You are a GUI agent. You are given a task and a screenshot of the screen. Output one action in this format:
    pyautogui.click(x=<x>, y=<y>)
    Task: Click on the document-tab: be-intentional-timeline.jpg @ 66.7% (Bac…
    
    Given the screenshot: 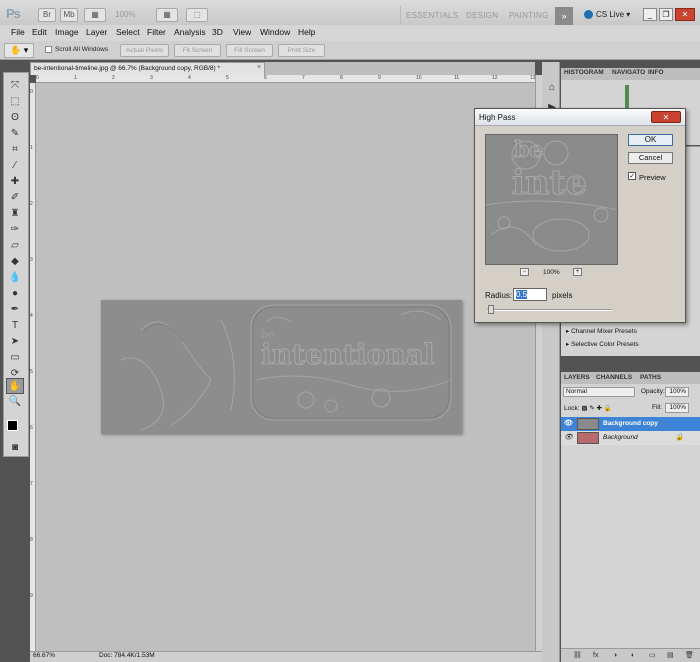 What is the action you would take?
    pyautogui.click(x=147, y=68)
    